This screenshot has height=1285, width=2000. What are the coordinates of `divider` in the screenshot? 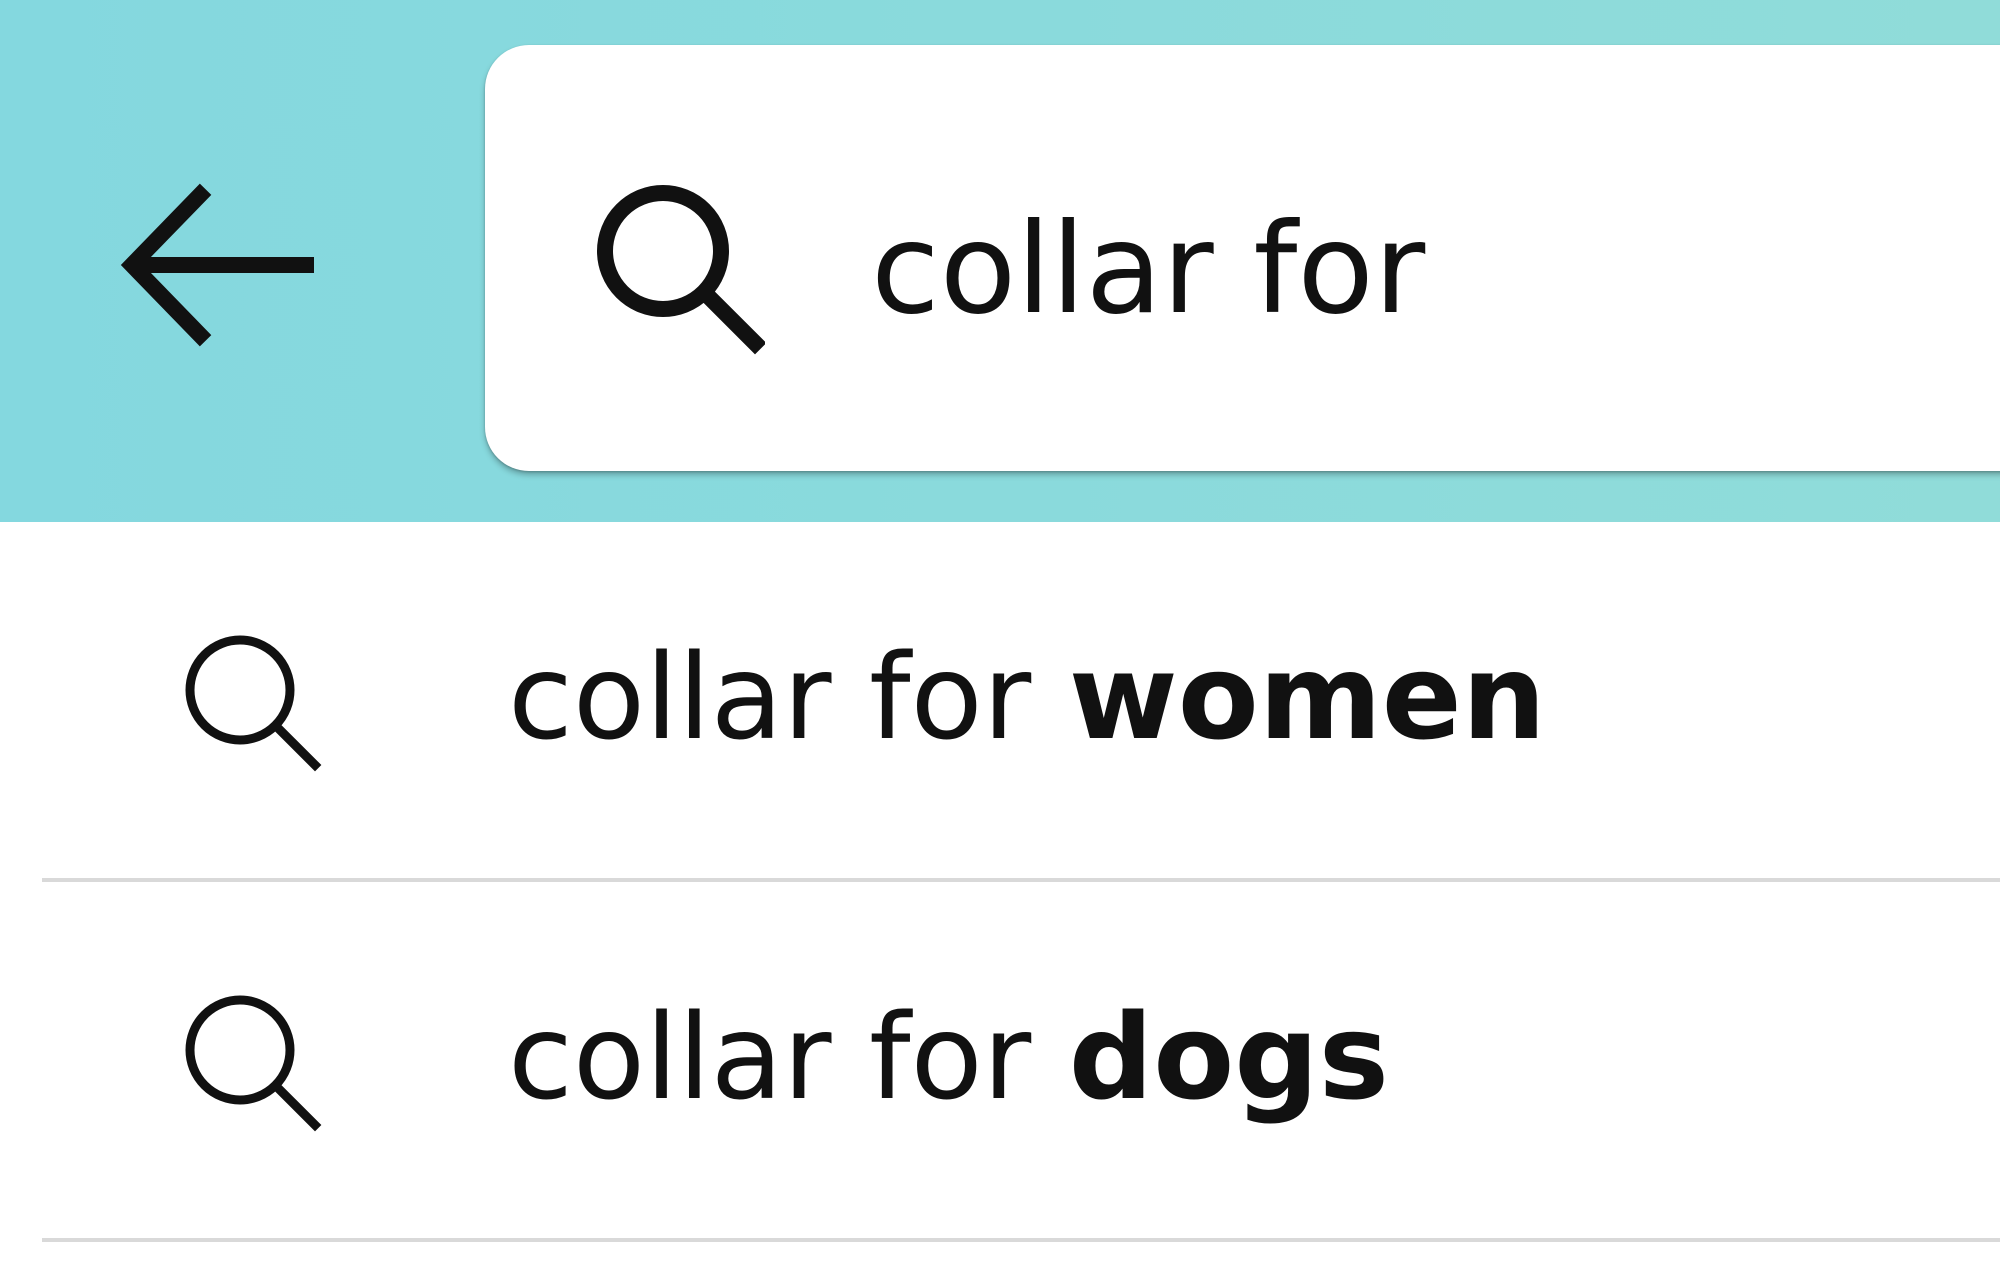 It's located at (1021, 1240).